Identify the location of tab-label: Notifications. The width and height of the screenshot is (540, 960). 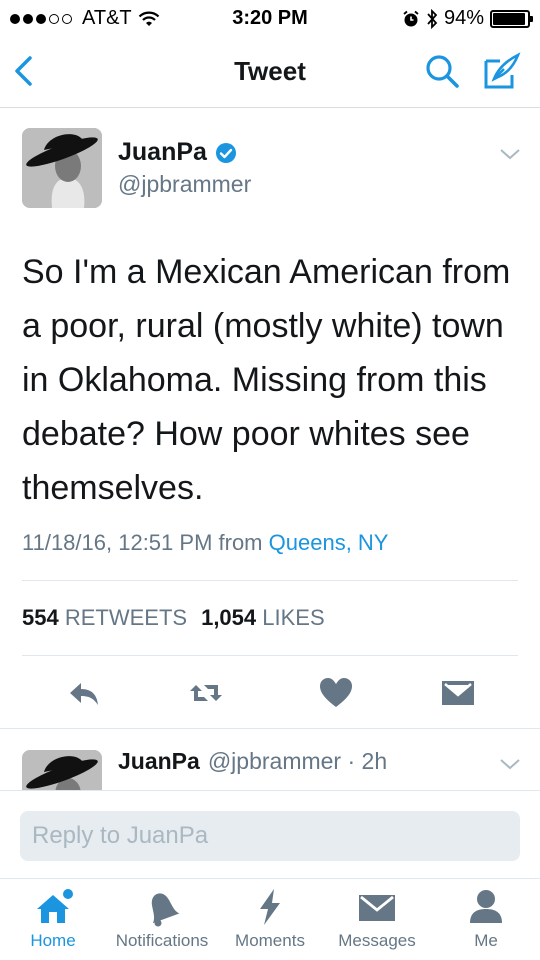
(162, 940).